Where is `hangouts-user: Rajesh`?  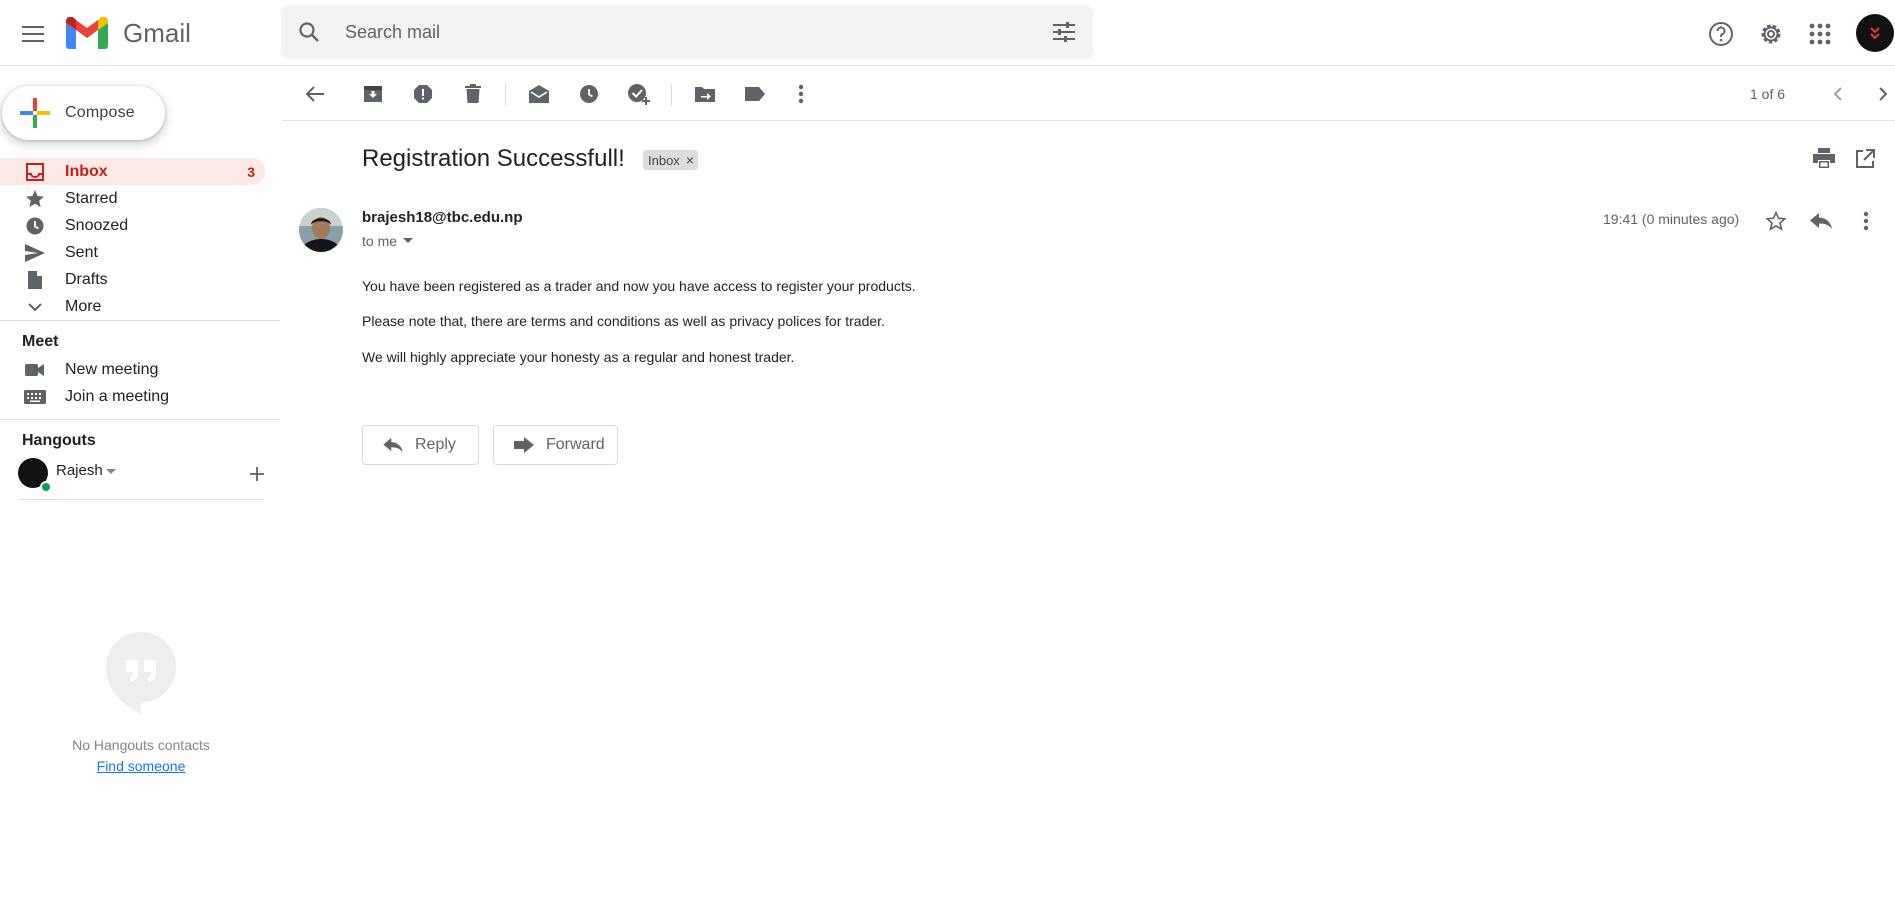 hangouts-user: Rajesh is located at coordinates (143, 474).